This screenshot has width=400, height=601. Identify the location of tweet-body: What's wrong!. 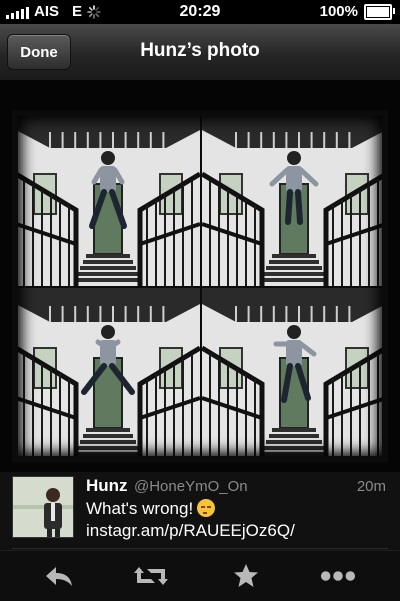
(140, 508).